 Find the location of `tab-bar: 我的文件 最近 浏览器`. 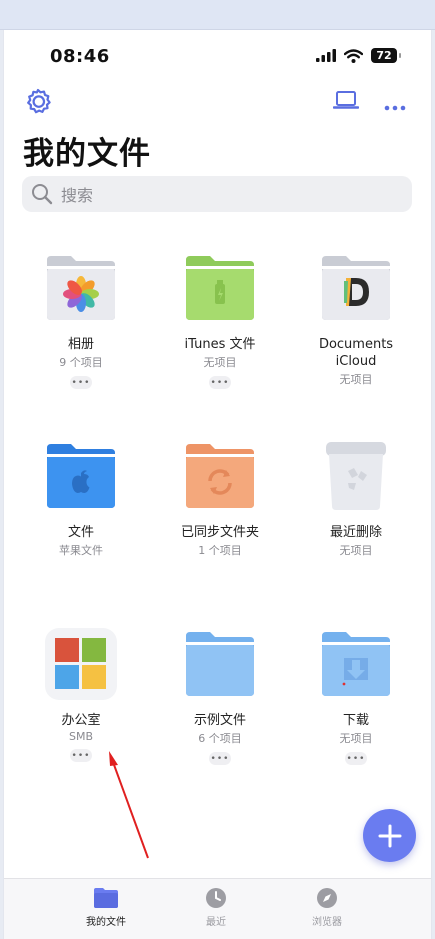

tab-bar: 我的文件 最近 浏览器 is located at coordinates (217, 908).